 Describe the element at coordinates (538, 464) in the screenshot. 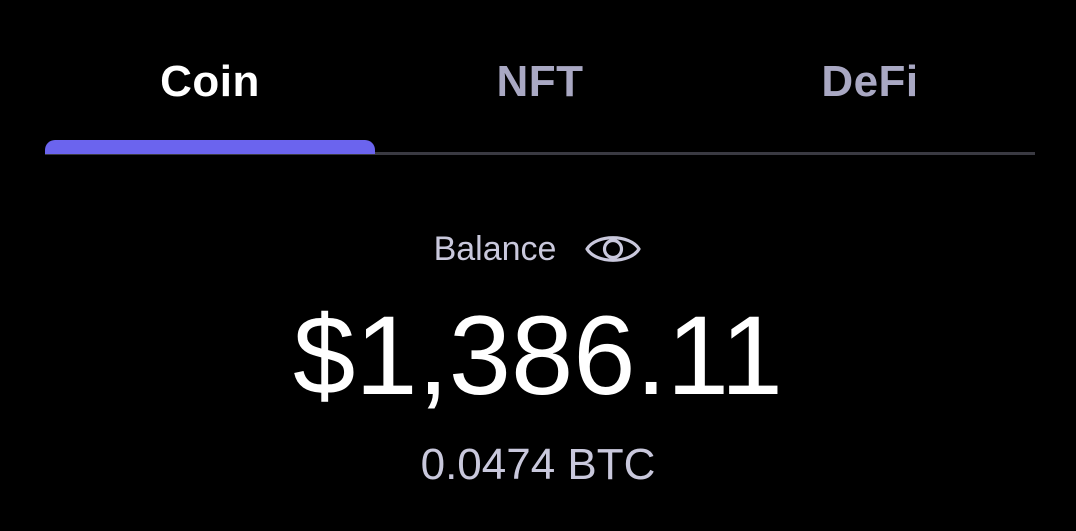

I see `balance-crypto-amount: 0.0474 BTC` at that location.